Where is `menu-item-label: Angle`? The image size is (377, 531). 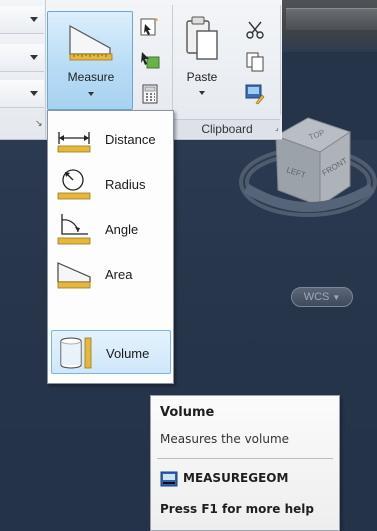 menu-item-label: Angle is located at coordinates (122, 229).